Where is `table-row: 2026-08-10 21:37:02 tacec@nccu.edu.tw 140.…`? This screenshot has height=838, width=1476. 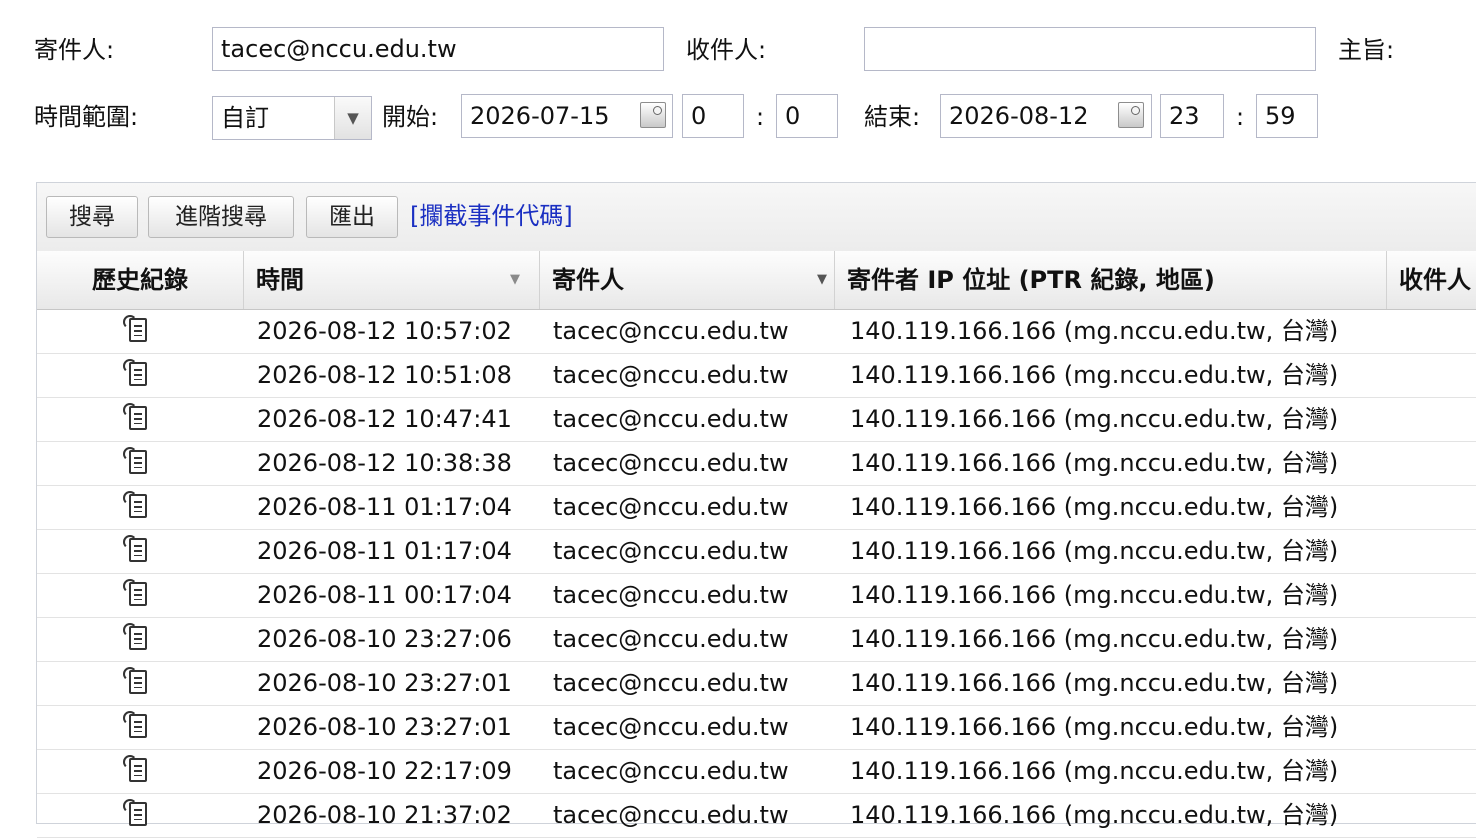
table-row: 2026-08-10 21:37:02 tacec@nccu.edu.tw 140.… is located at coordinates (756, 816).